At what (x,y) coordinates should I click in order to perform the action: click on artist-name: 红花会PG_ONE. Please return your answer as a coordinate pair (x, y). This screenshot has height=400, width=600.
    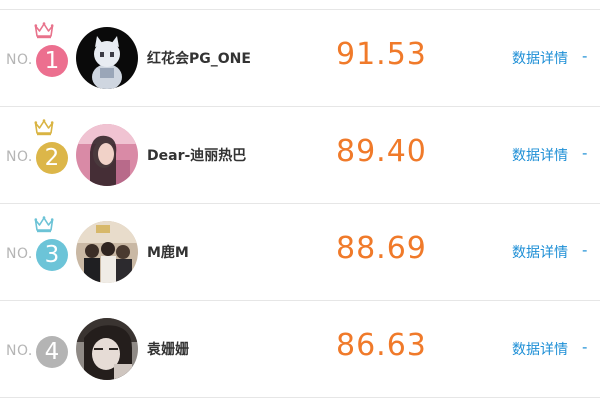
    Looking at the image, I should click on (199, 58).